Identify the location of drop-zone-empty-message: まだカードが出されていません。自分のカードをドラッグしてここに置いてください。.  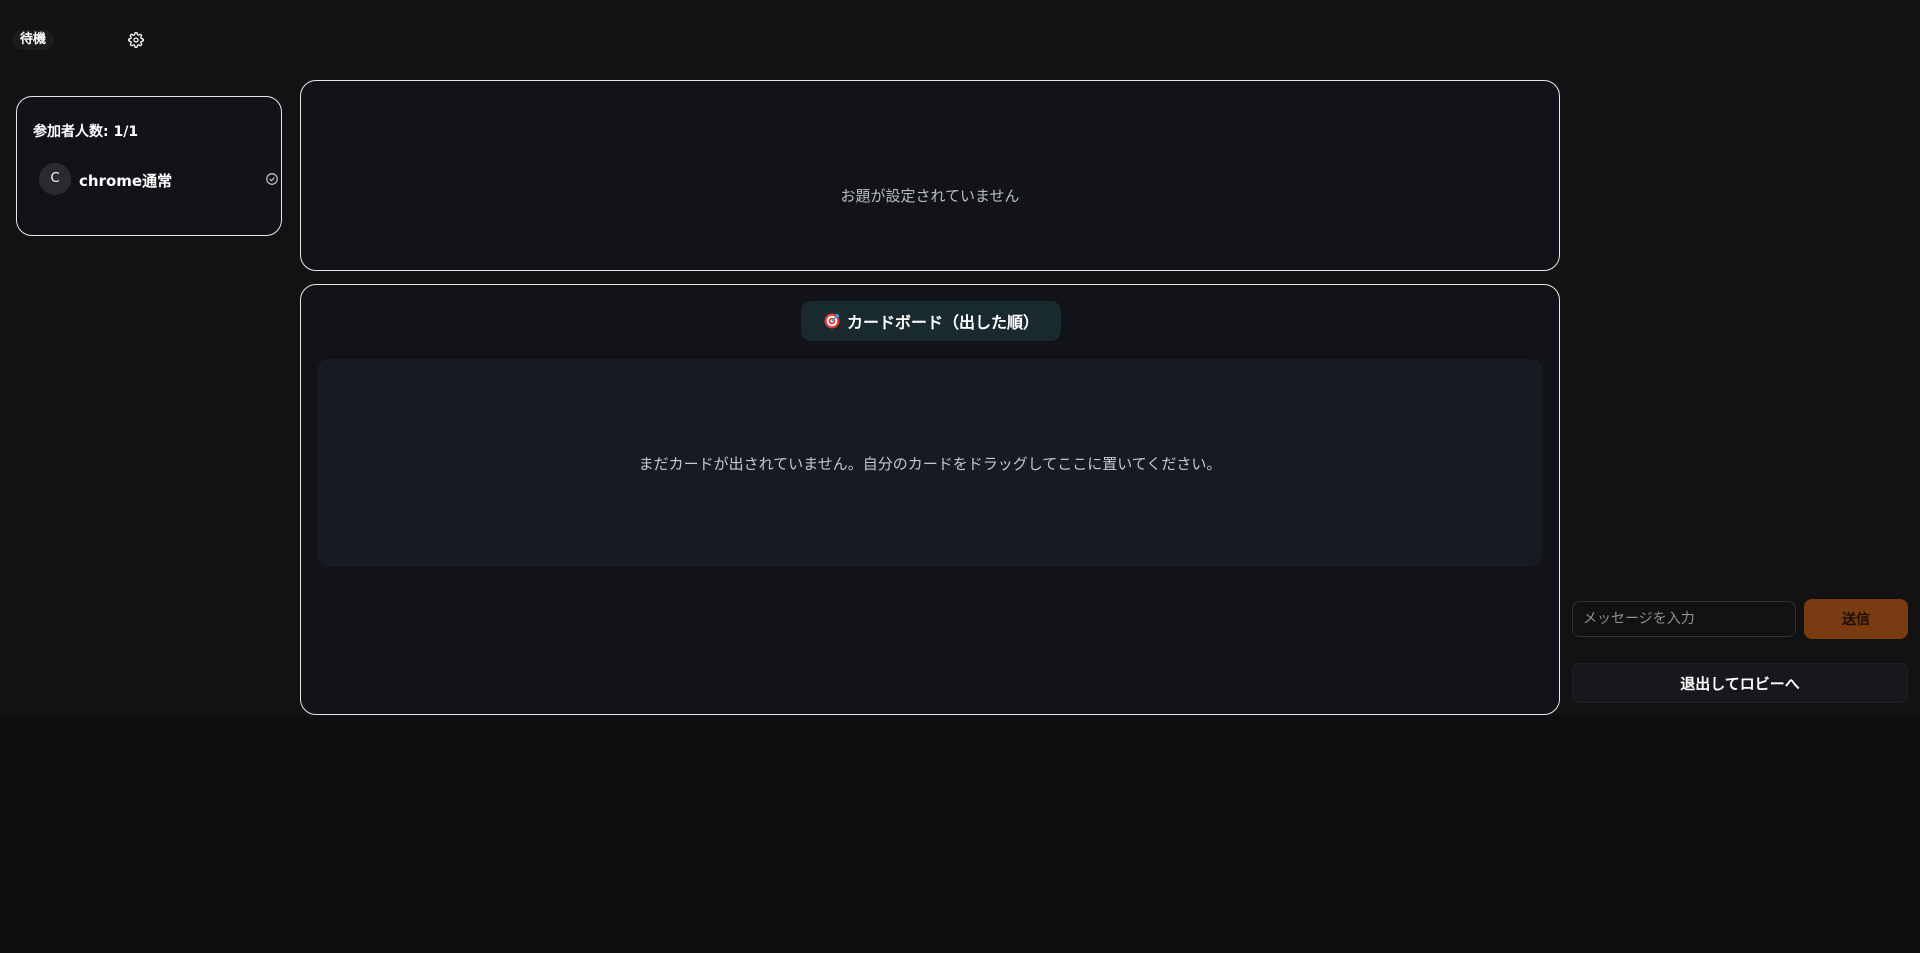
(930, 464).